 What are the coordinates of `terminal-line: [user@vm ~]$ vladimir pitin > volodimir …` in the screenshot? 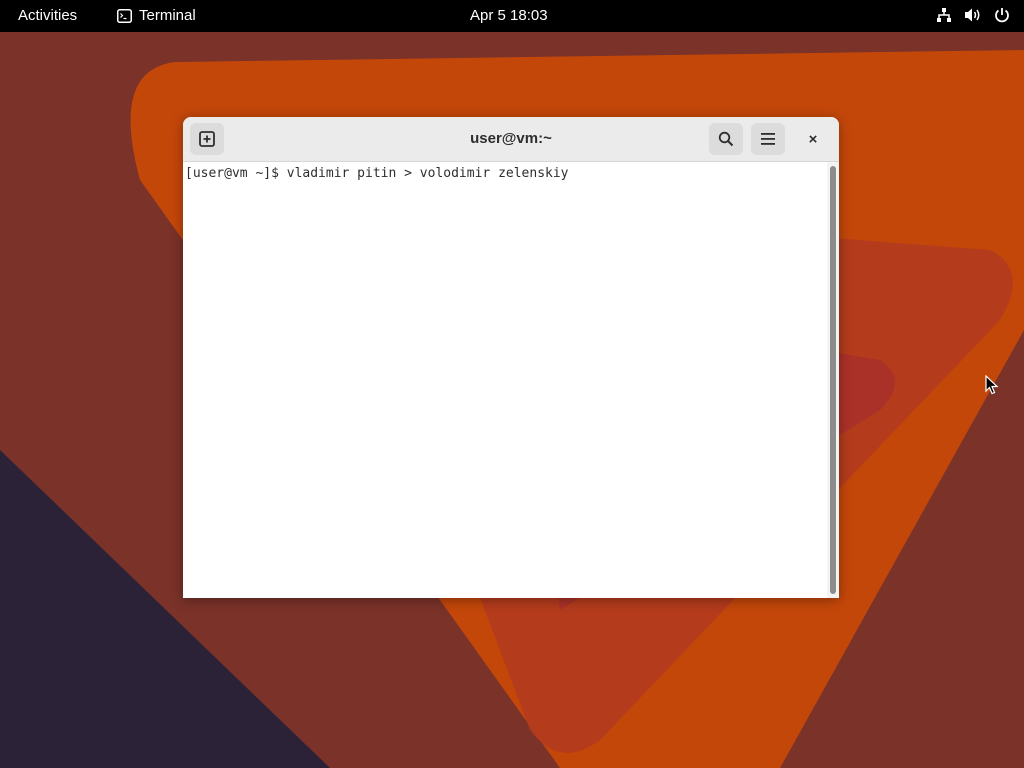 It's located at (377, 173).